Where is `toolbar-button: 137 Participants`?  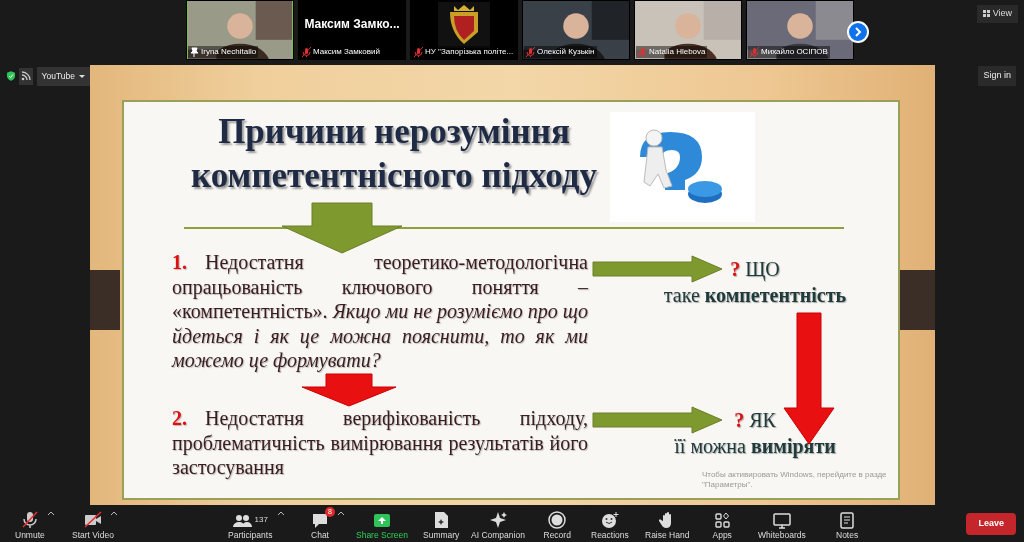
toolbar-button: 137 Participants is located at coordinates (250, 524).